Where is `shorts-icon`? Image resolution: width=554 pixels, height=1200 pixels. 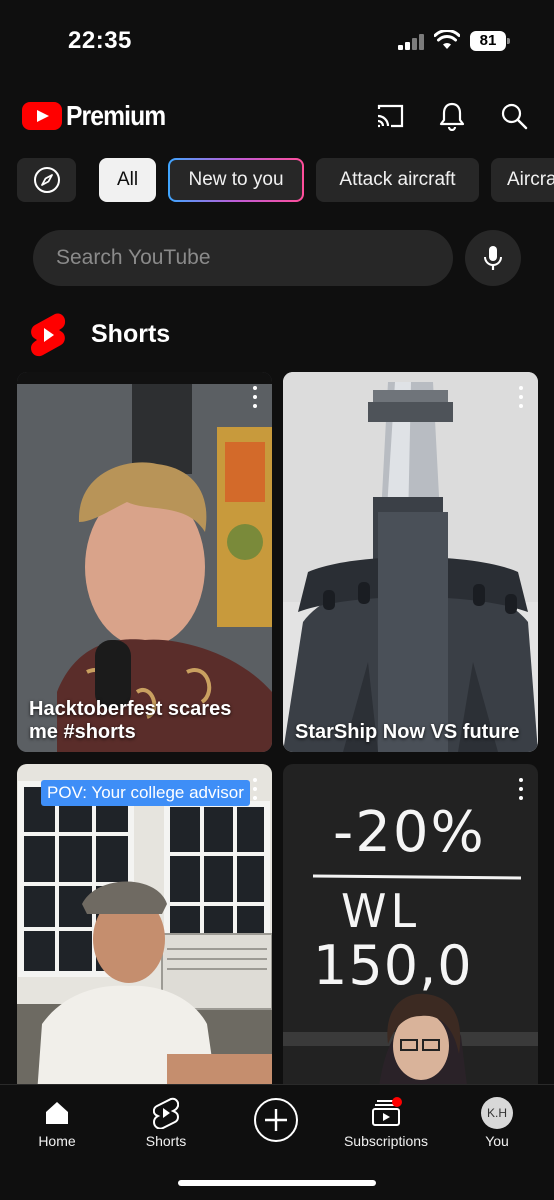
shorts-icon is located at coordinates (166, 1113).